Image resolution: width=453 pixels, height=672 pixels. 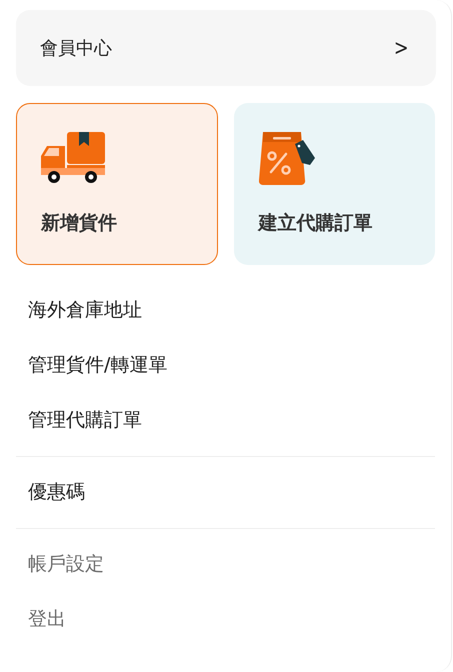 What do you see at coordinates (117, 184) in the screenshot?
I see `action-tile: 新增貨件` at bounding box center [117, 184].